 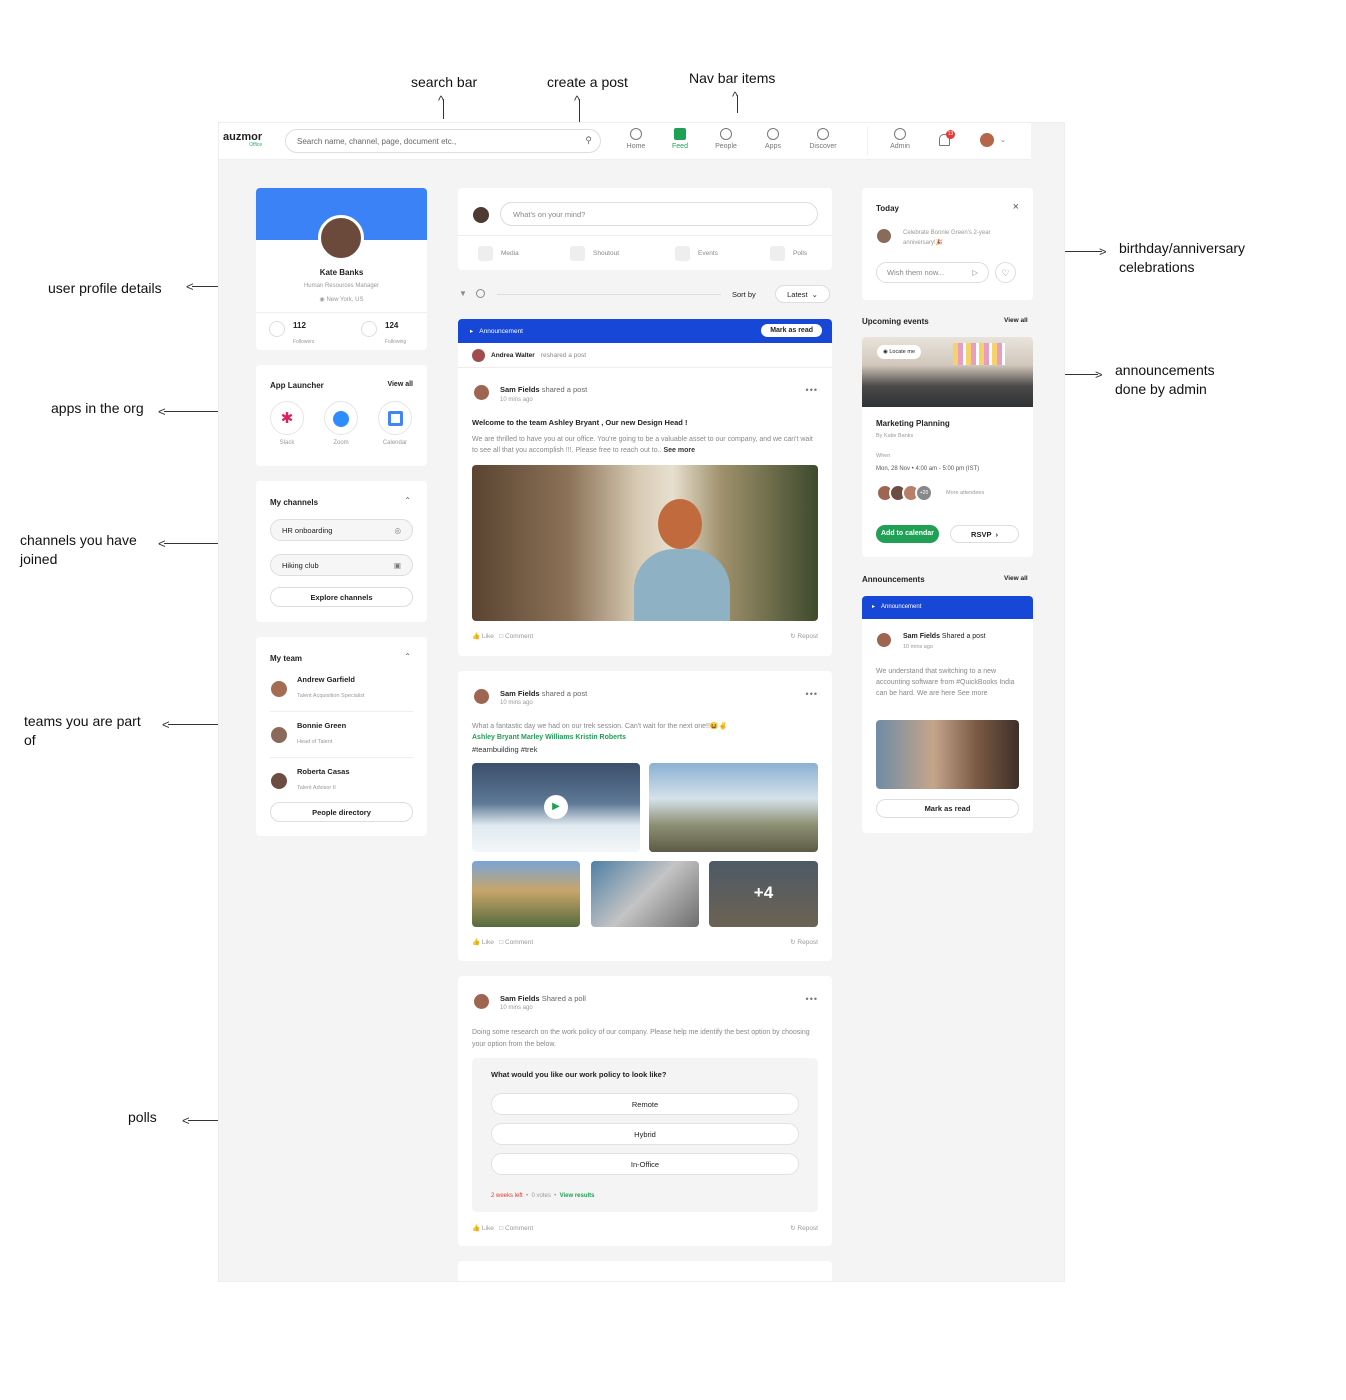 I want to click on post-tags: #teambuilding #trek, so click(x=504, y=749).